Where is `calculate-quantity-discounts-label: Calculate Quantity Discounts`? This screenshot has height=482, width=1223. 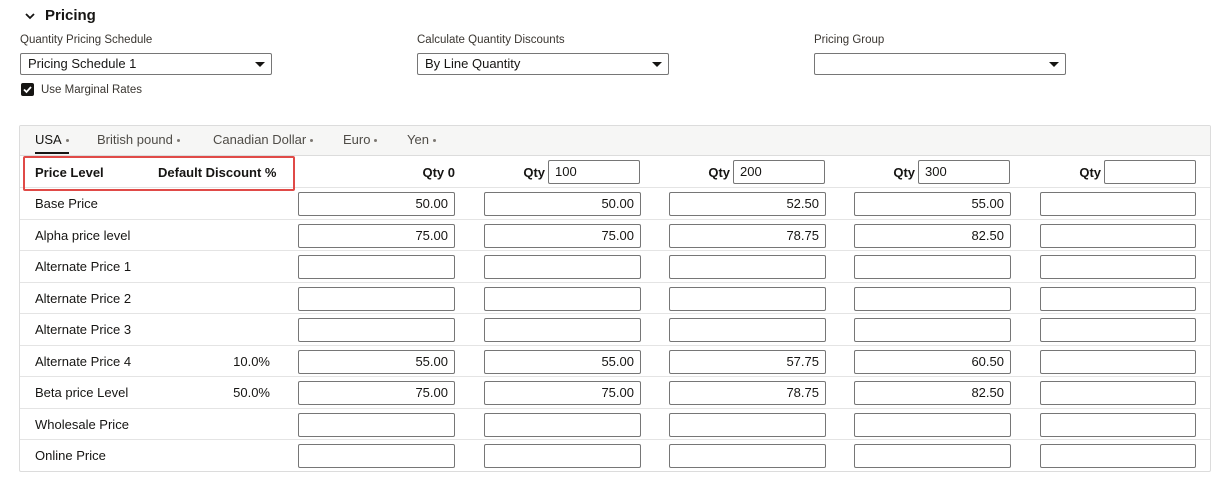
calculate-quantity-discounts-label: Calculate Quantity Discounts is located at coordinates (491, 40).